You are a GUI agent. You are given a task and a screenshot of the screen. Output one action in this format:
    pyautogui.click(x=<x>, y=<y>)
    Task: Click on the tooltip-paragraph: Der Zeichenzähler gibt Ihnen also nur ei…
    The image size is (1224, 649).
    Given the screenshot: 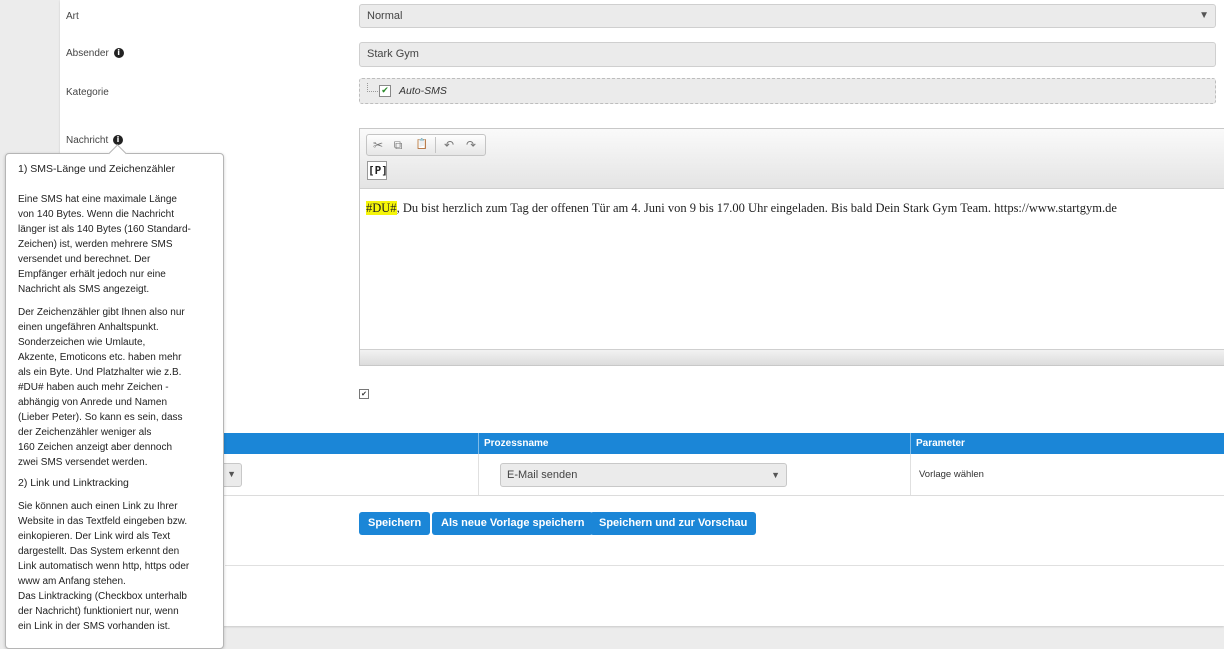 What is the action you would take?
    pyautogui.click(x=101, y=387)
    